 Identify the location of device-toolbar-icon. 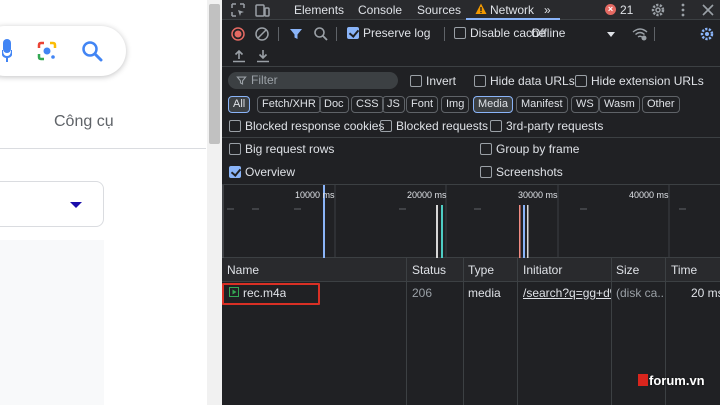
(262, 10).